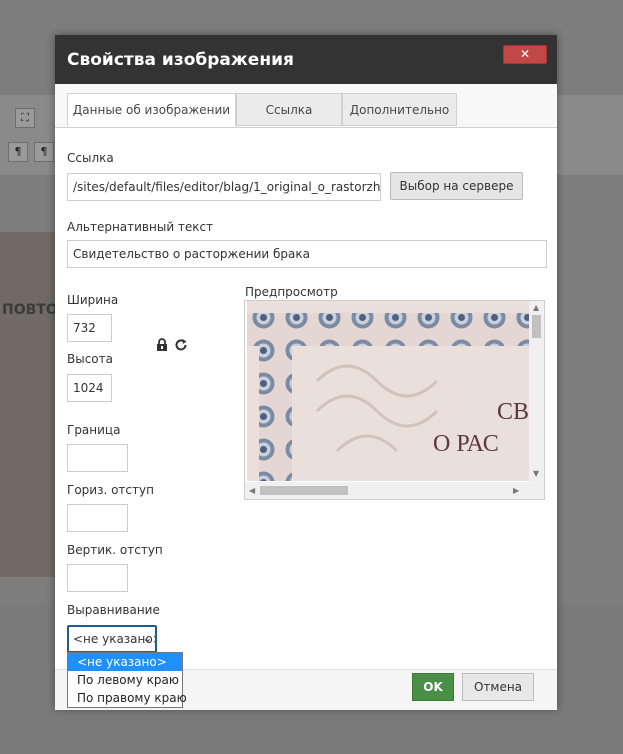 This screenshot has height=754, width=623. I want to click on border-label: Граница, so click(94, 430).